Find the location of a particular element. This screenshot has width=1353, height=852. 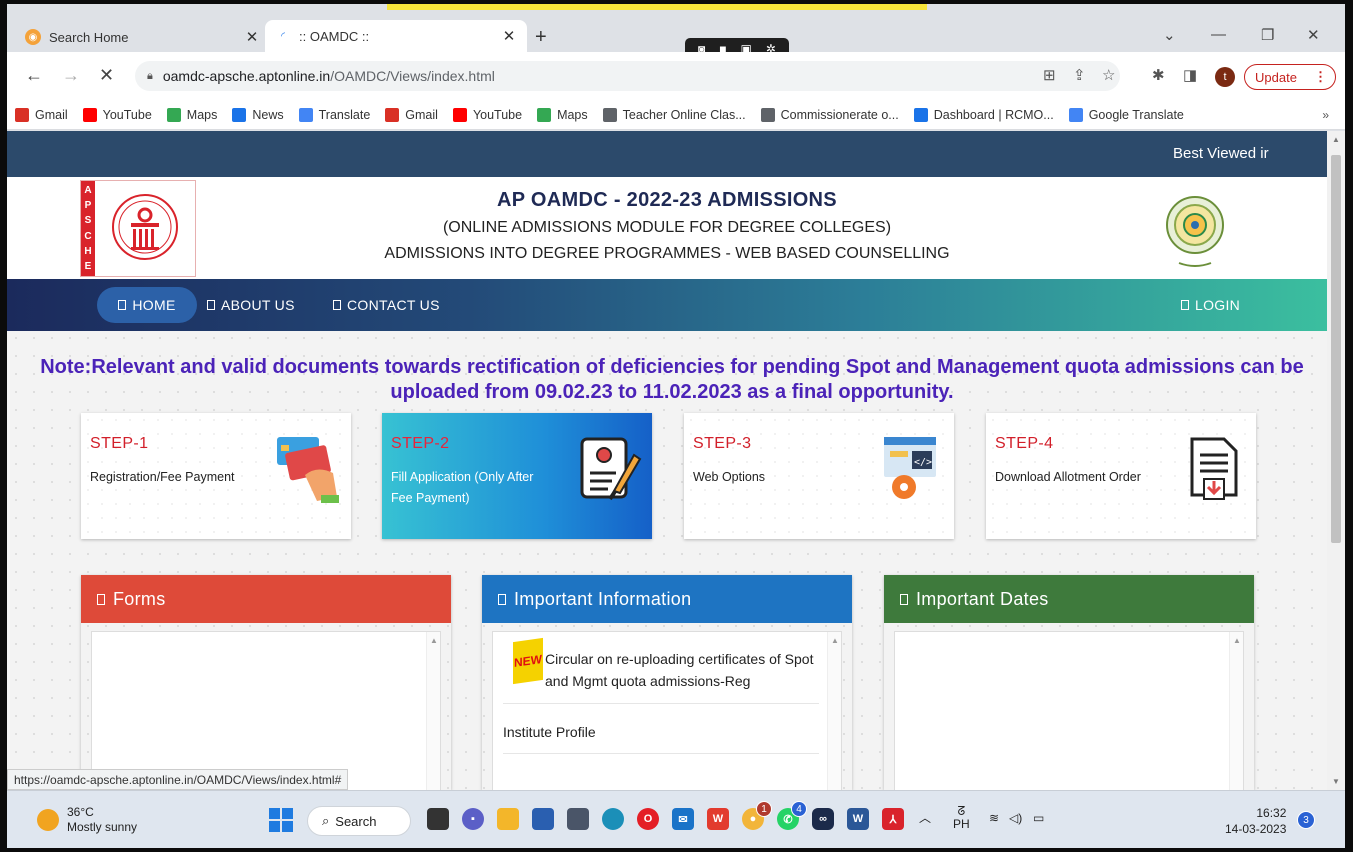

profile-avatar: t is located at coordinates (1225, 77).